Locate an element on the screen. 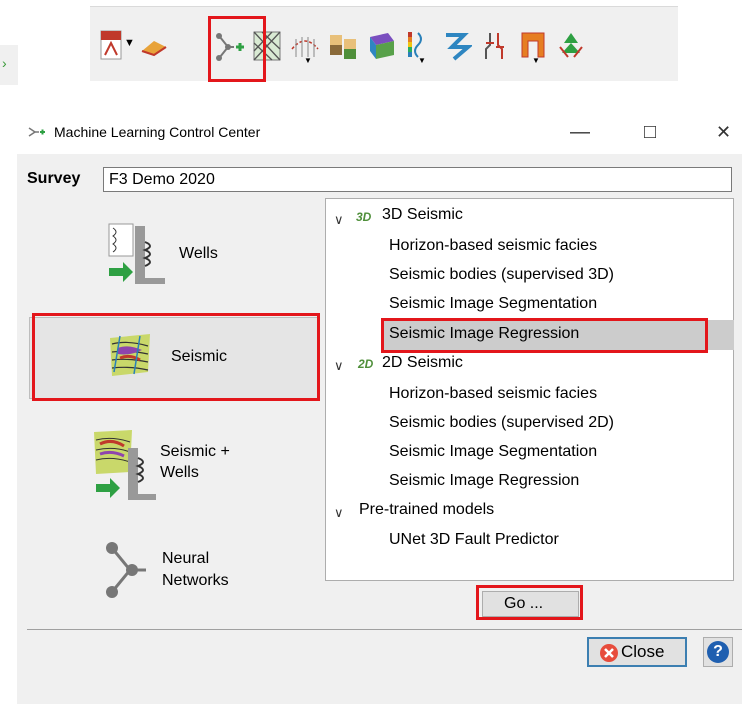 The width and height of the screenshot is (742, 704). tree-item: UNet 3D Fault Predictor is located at coordinates (474, 540).